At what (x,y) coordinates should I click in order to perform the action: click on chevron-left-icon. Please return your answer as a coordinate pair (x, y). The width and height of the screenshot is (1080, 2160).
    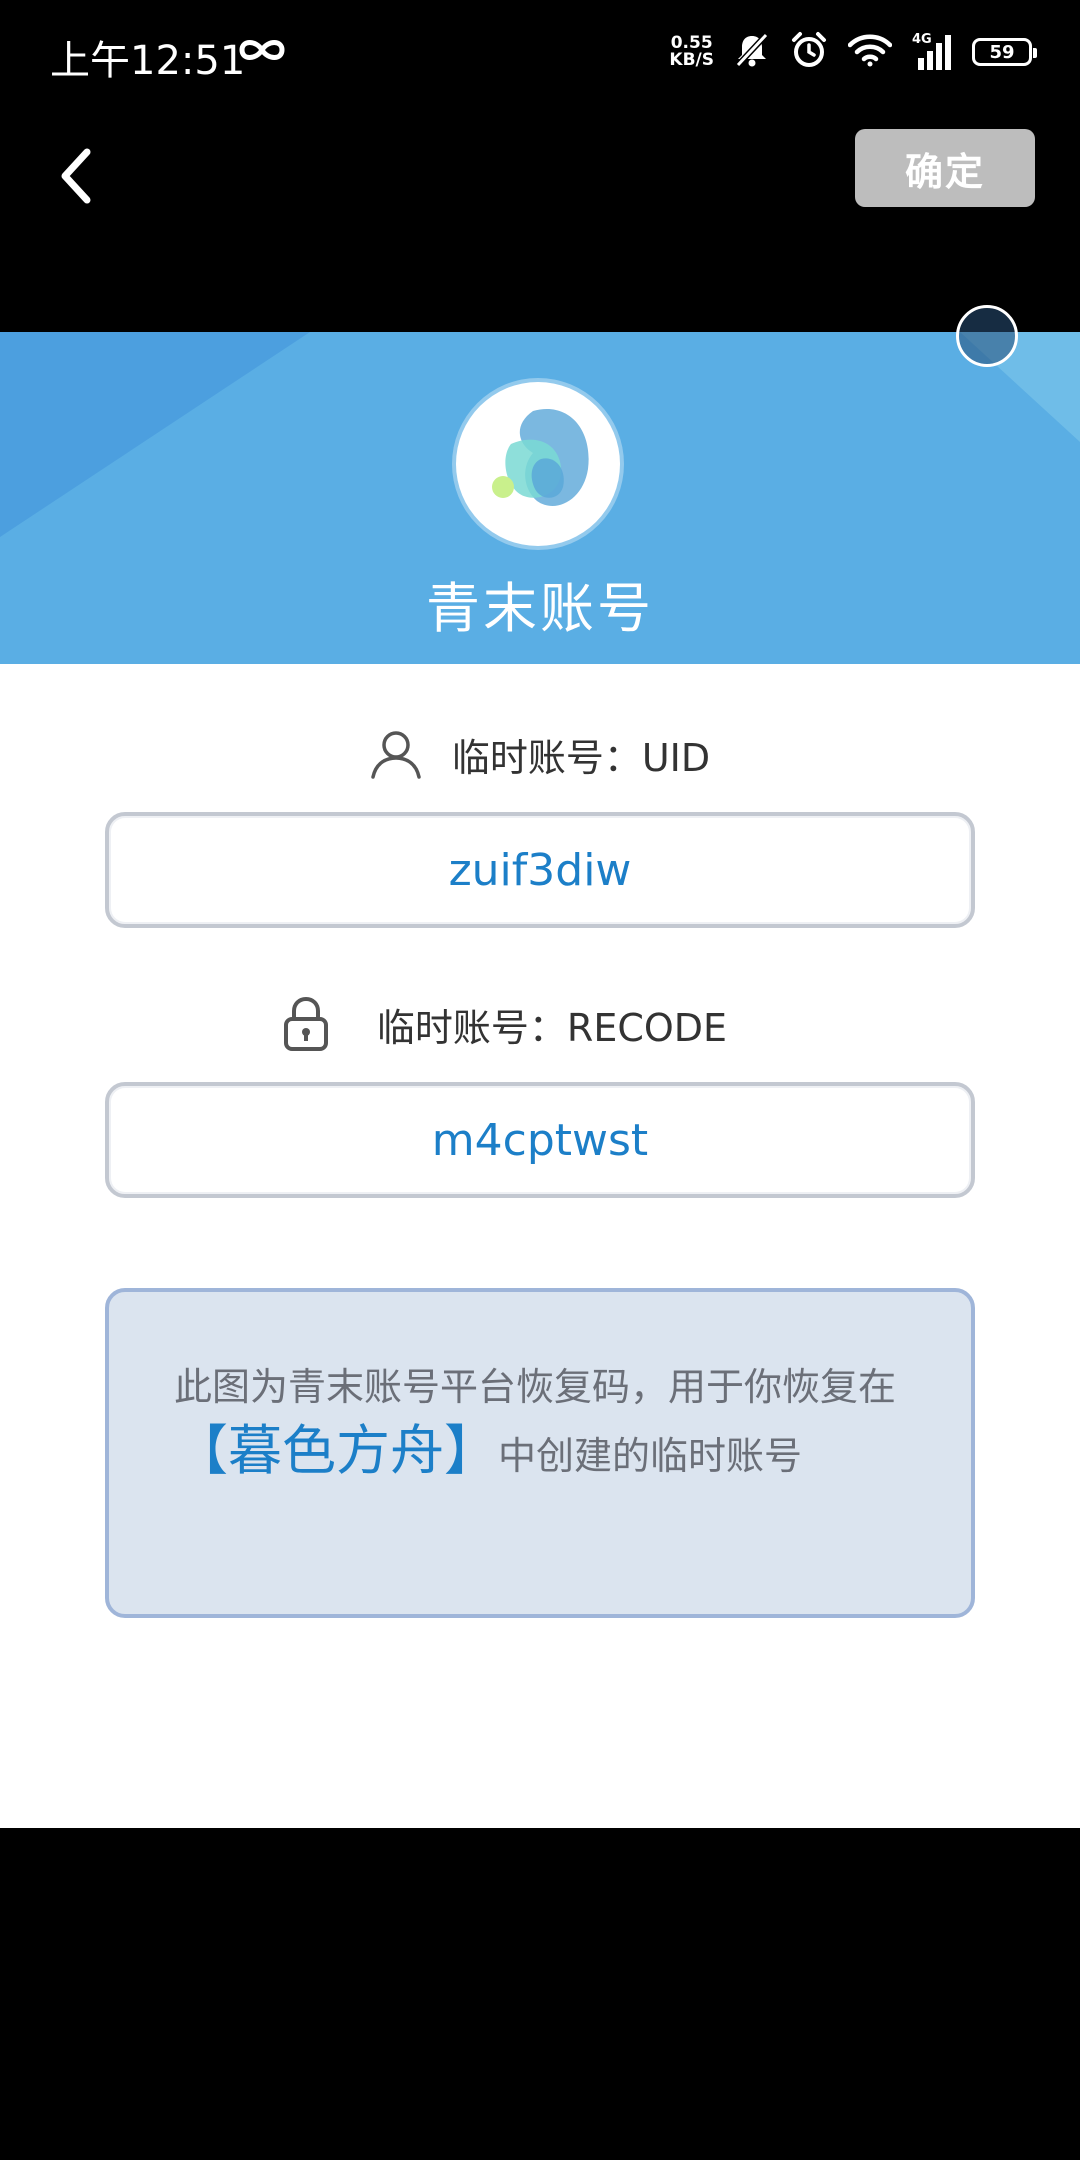
    Looking at the image, I should click on (76, 176).